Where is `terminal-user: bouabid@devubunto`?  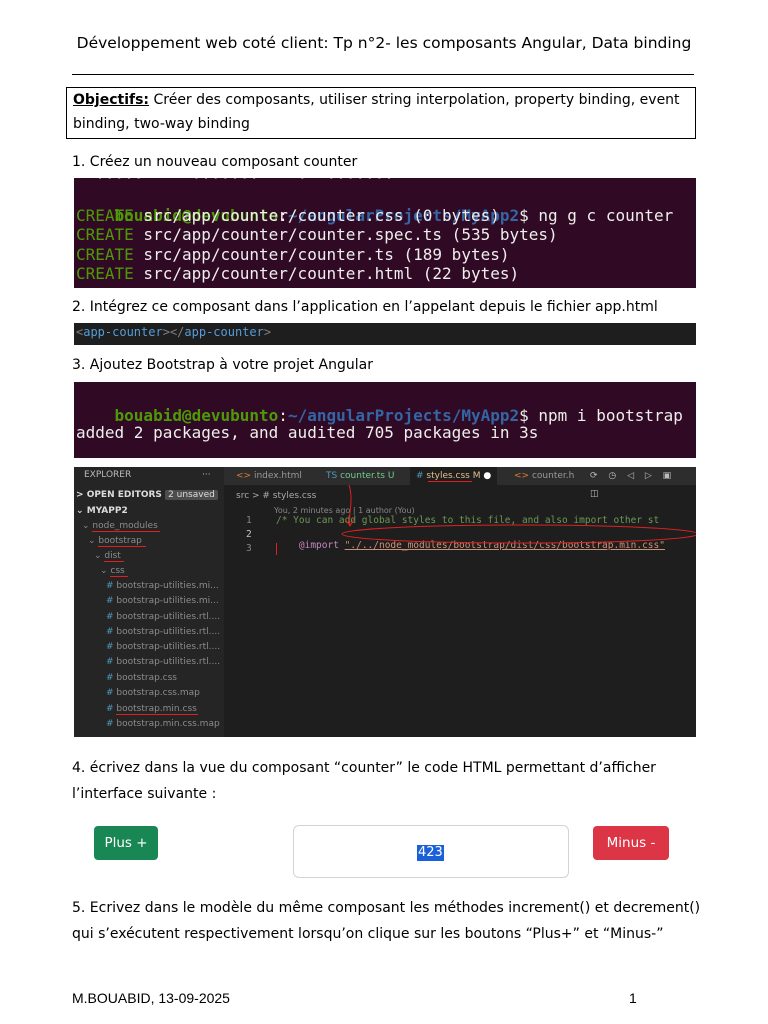
terminal-user: bouabid@devubunto is located at coordinates (196, 415).